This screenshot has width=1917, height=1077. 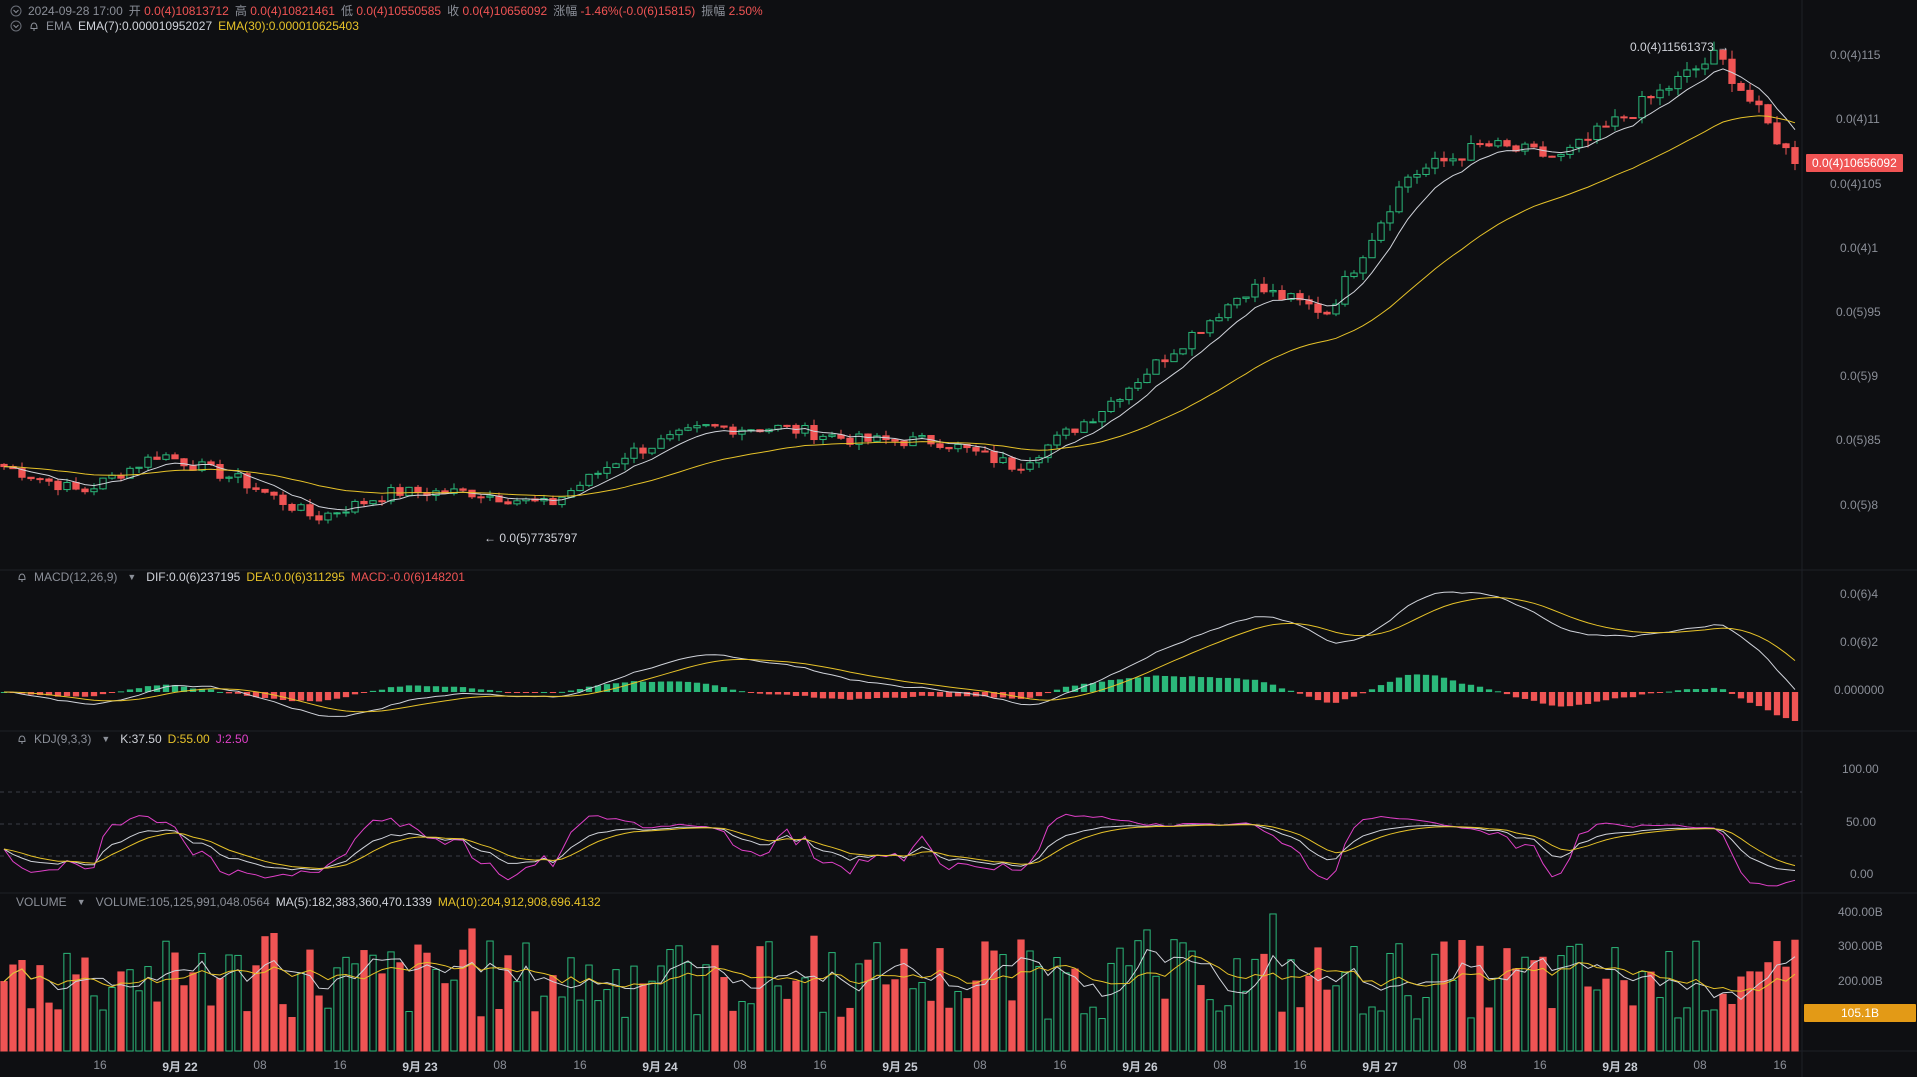 What do you see at coordinates (1300, 1065) in the screenshot?
I see `time-axis-label: 16` at bounding box center [1300, 1065].